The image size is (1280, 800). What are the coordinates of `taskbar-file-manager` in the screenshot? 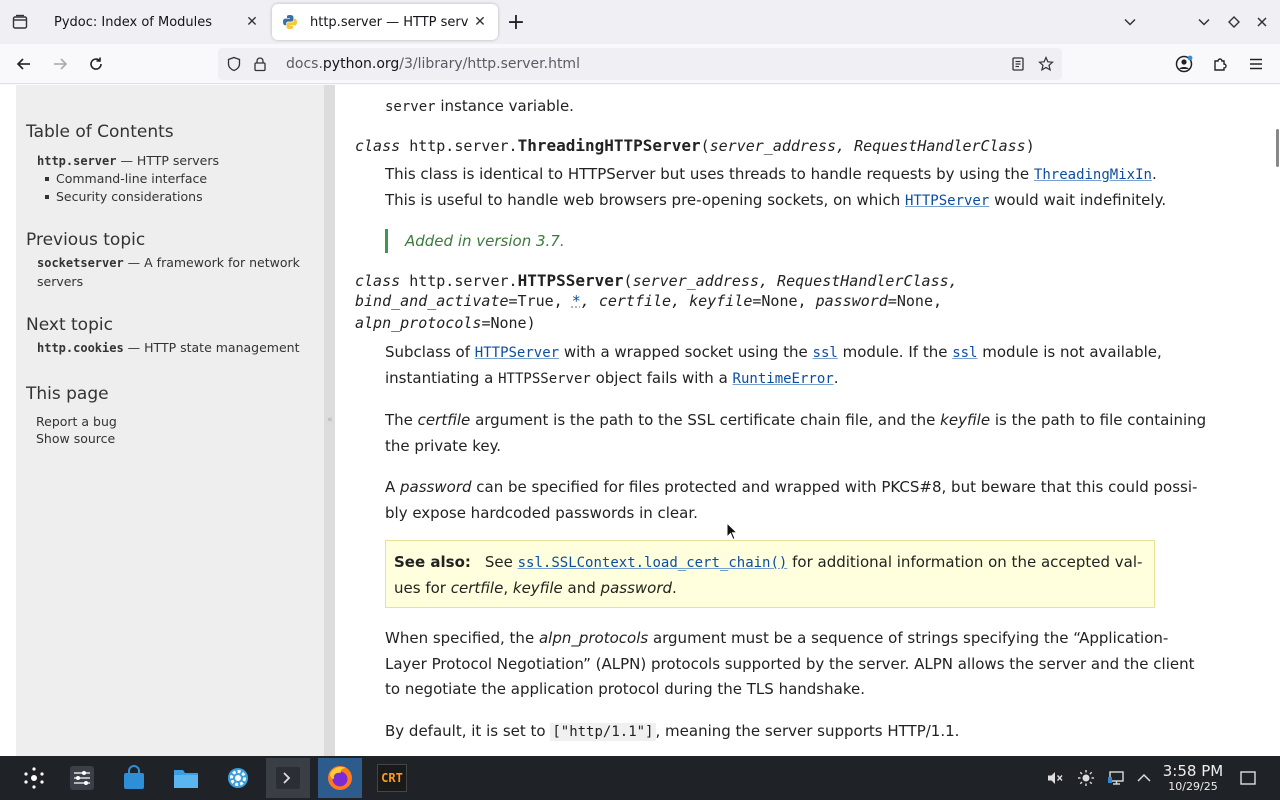 It's located at (186, 778).